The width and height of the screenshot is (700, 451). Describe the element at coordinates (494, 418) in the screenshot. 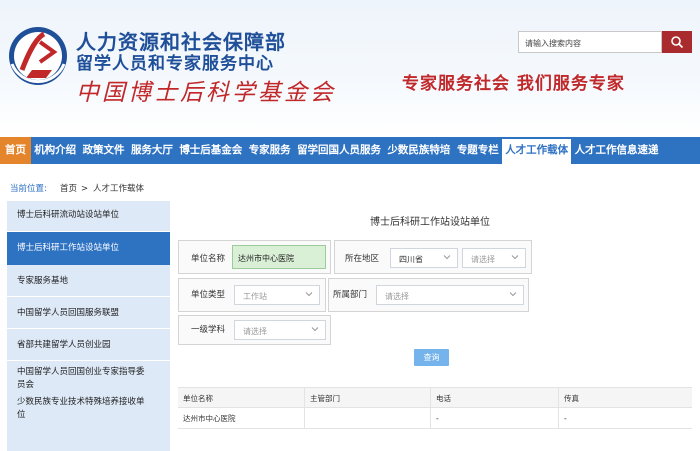

I see `cell-phone: -` at that location.